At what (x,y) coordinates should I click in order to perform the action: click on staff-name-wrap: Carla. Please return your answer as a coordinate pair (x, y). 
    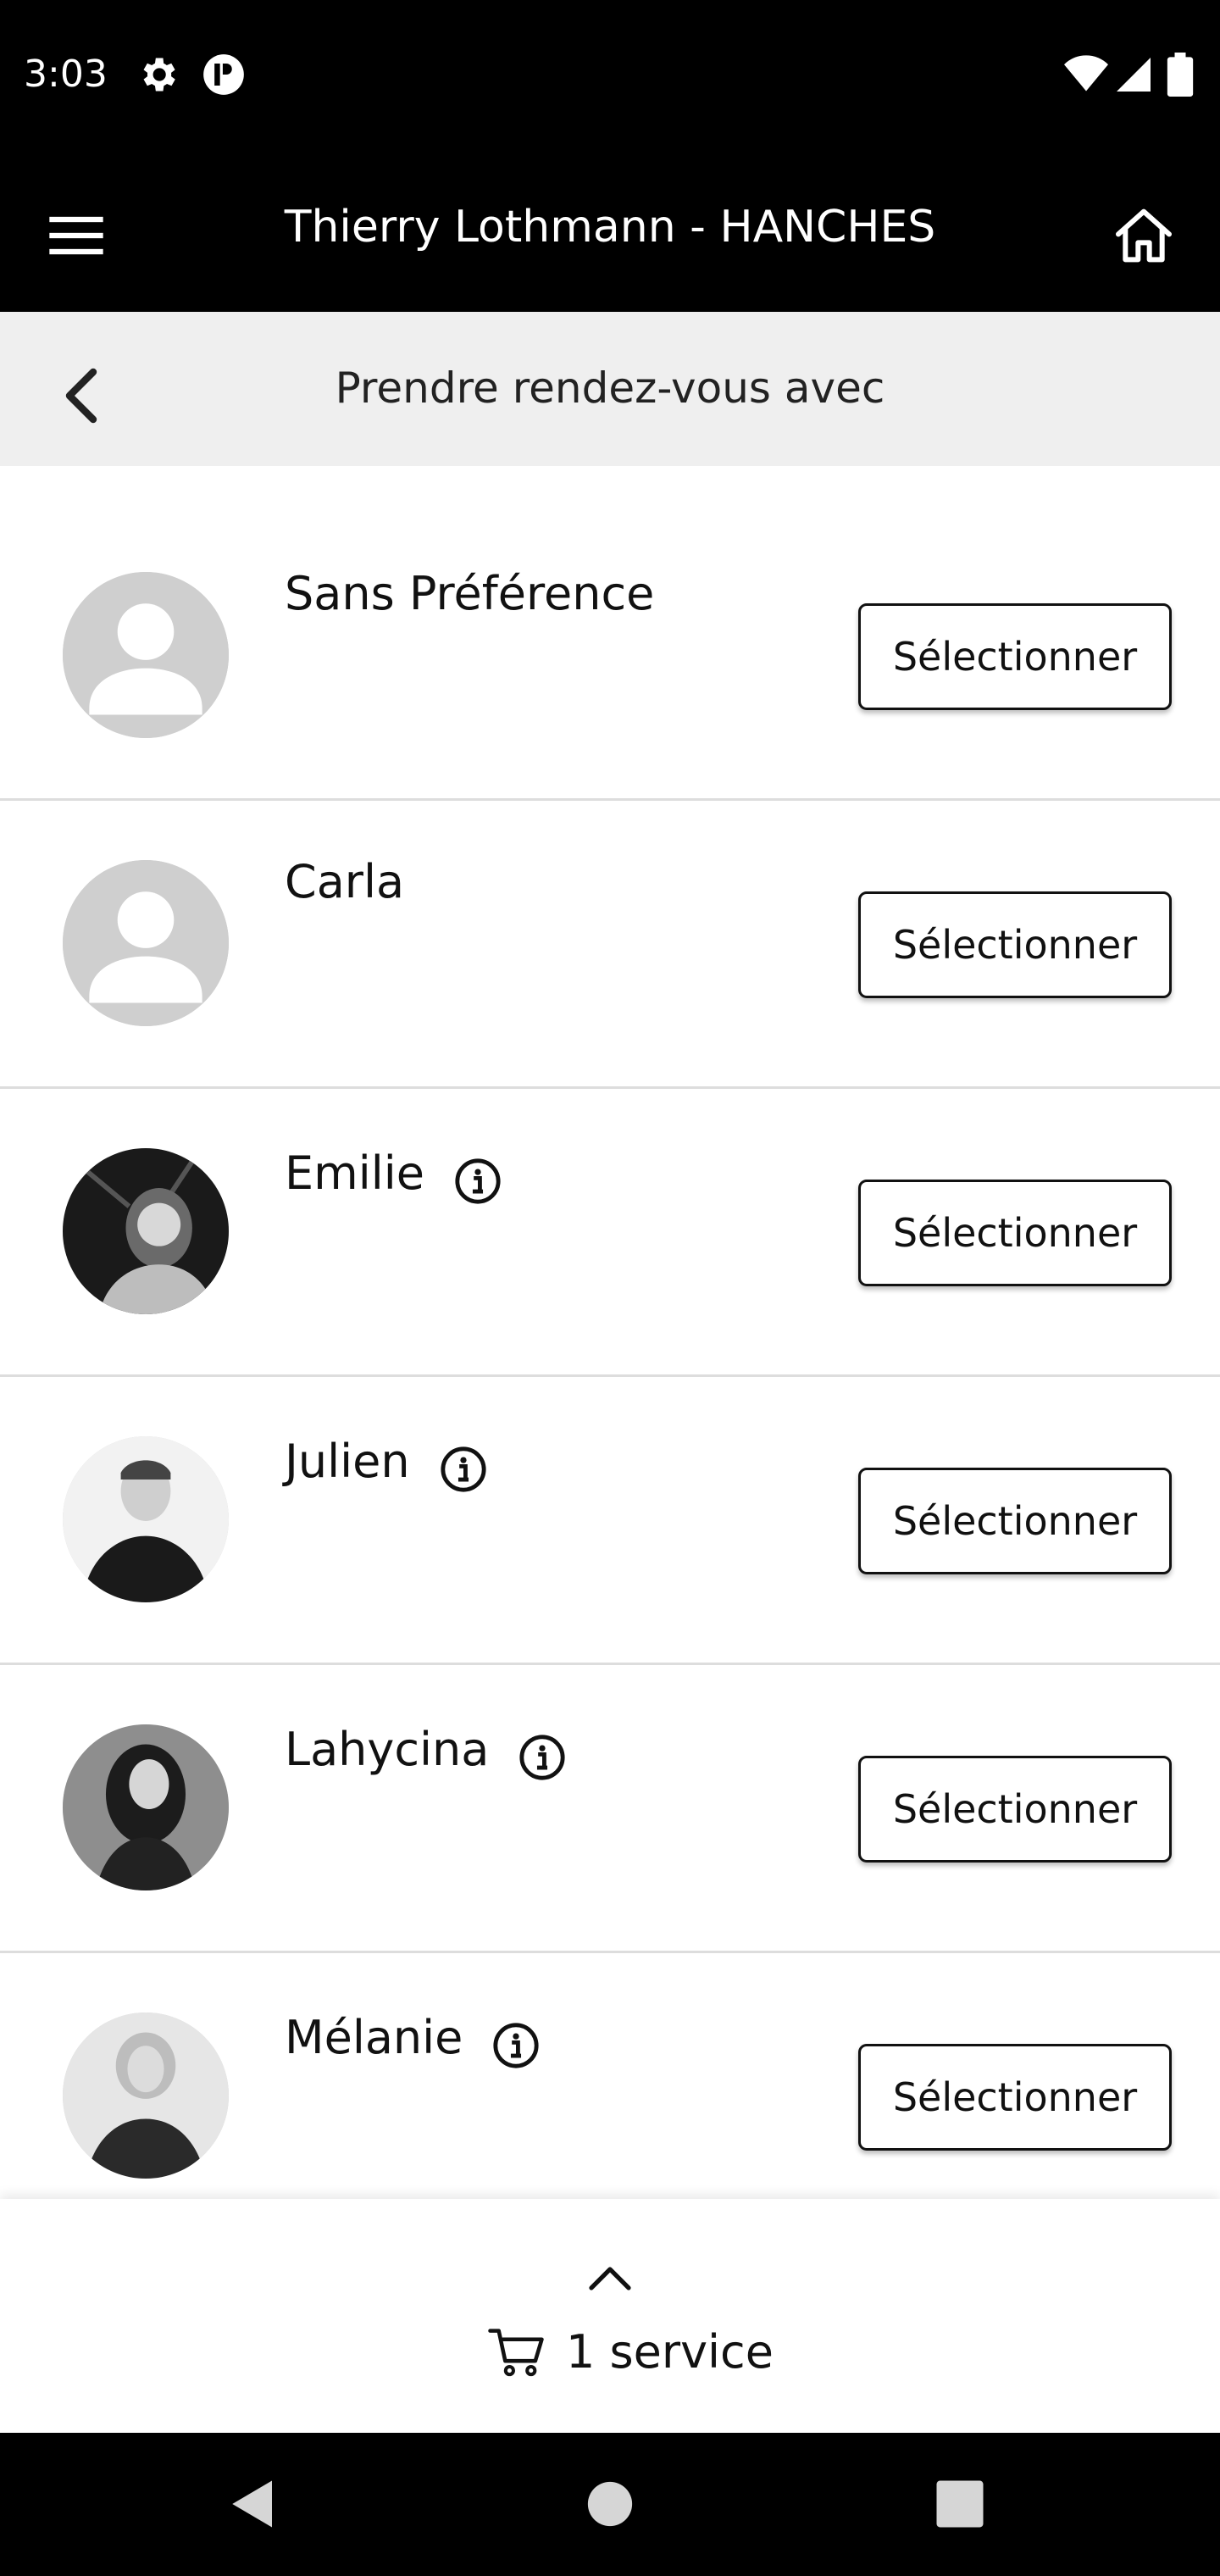
    Looking at the image, I should click on (344, 882).